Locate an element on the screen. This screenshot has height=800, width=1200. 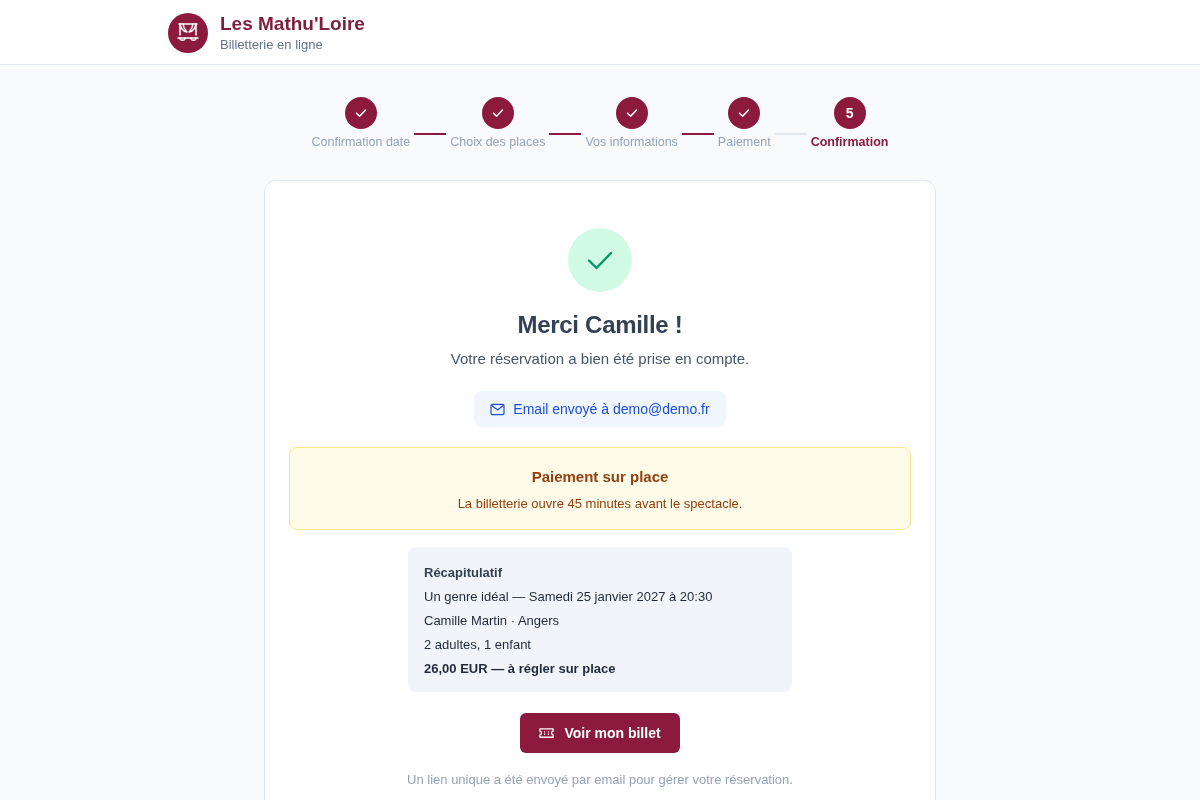
step-label: Confirmation is located at coordinates (849, 142).